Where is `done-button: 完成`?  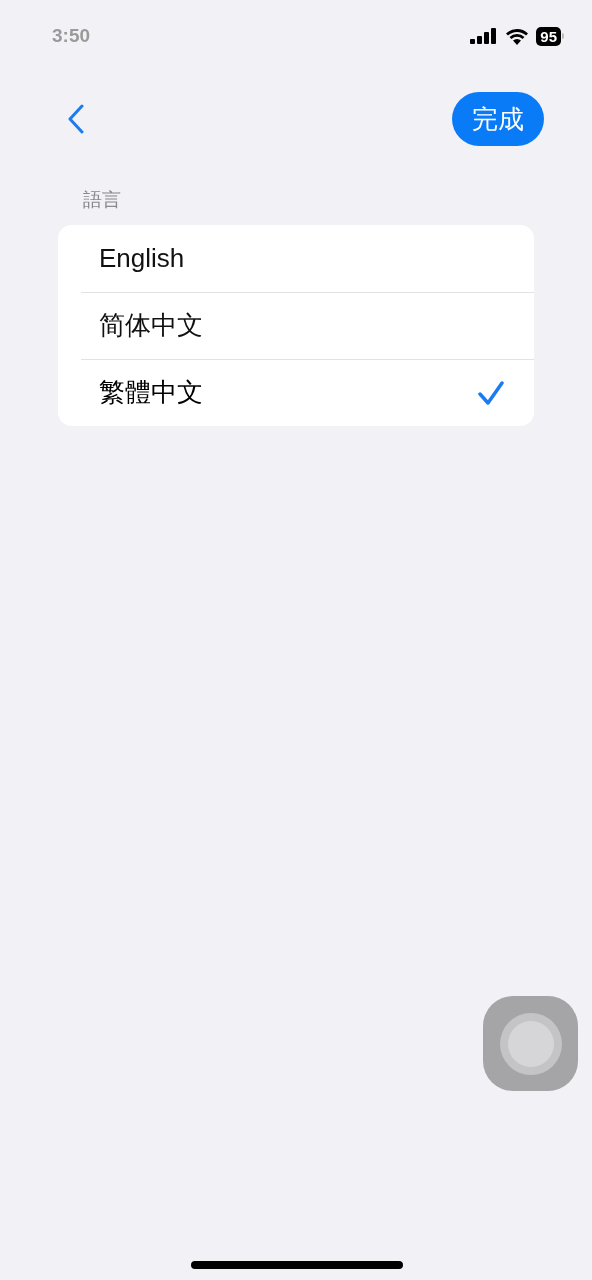 done-button: 完成 is located at coordinates (498, 119).